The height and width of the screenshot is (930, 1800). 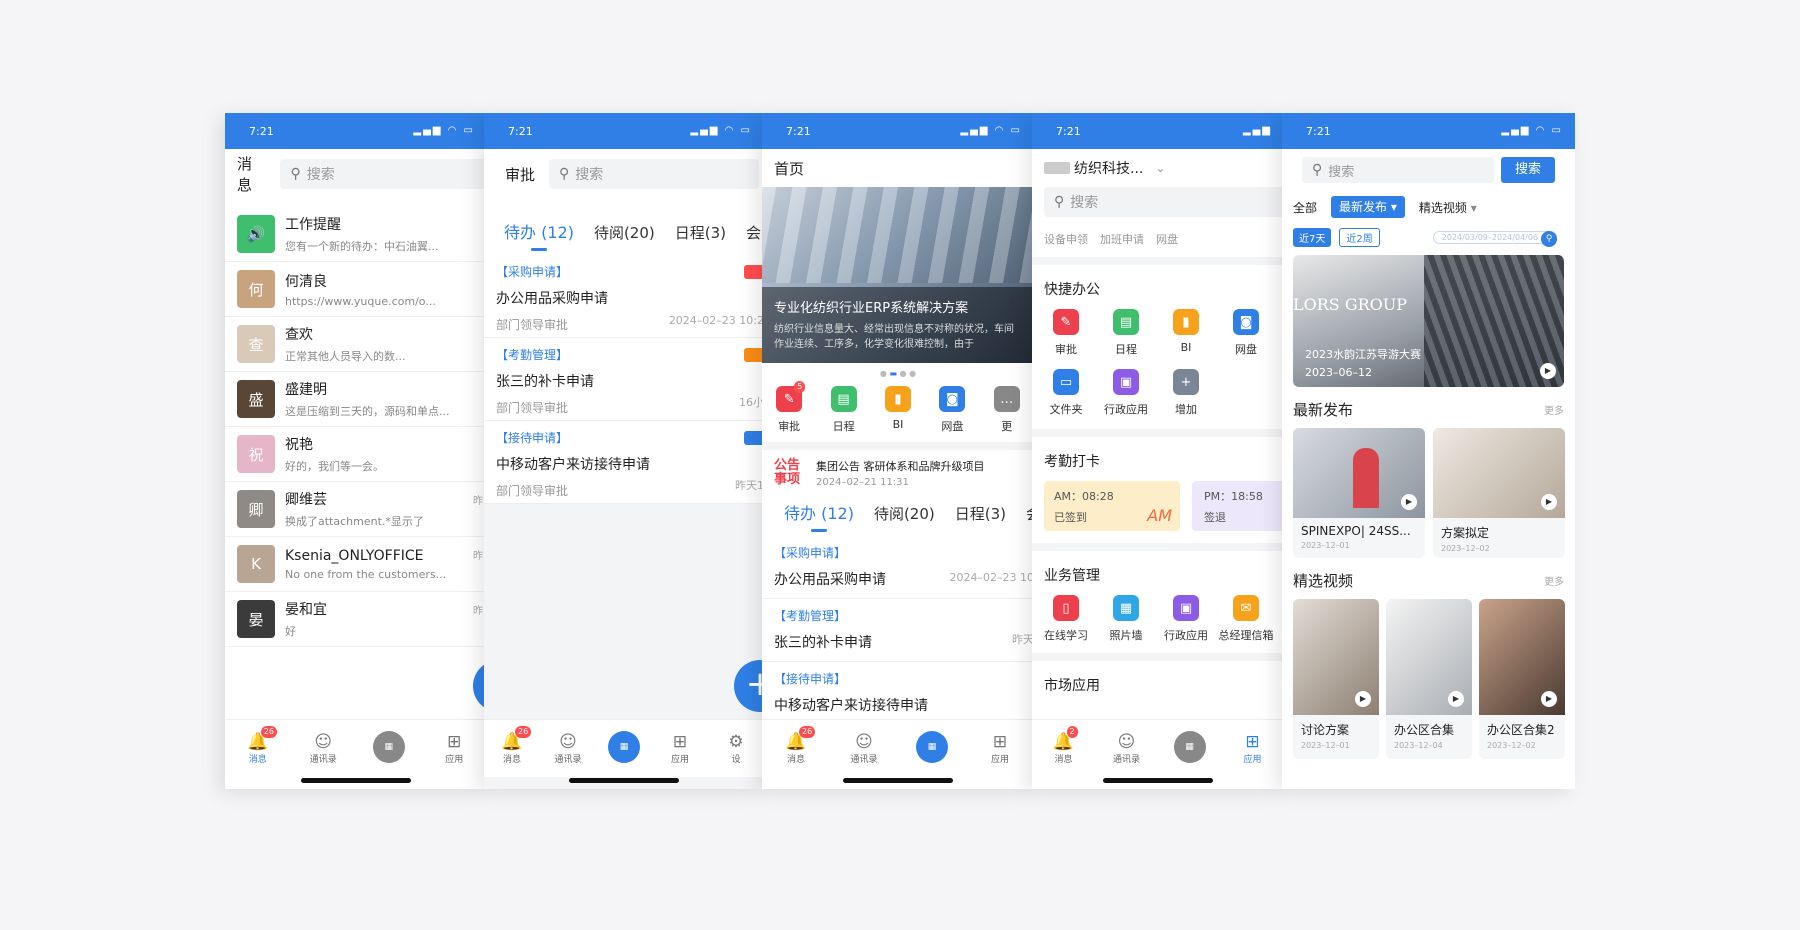 I want to click on list-item: 【考勤管理】 张三的补卡申请 部门领导审批 16小, so click(x=624, y=379).